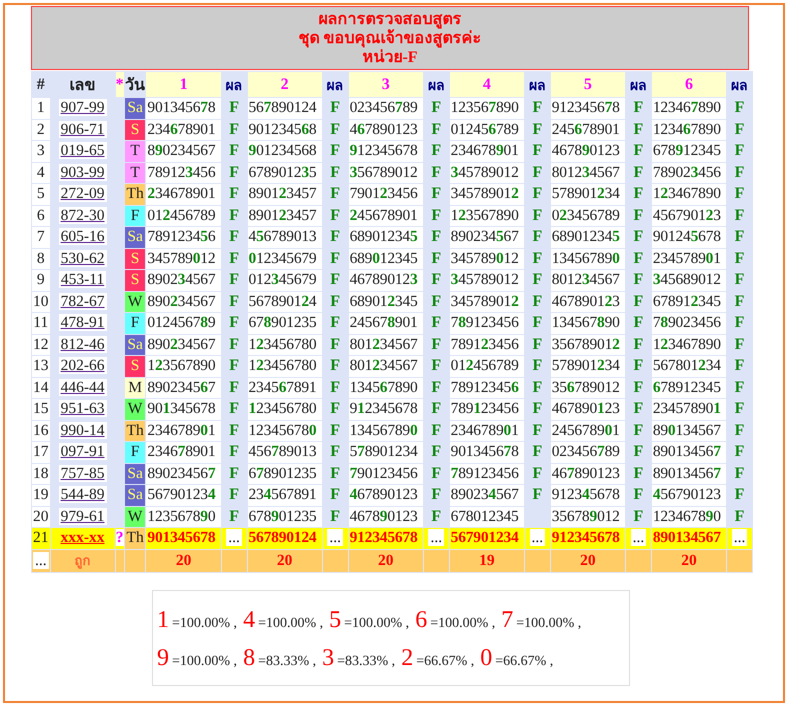  What do you see at coordinates (82, 107) in the screenshot?
I see `number-link: 907-99` at bounding box center [82, 107].